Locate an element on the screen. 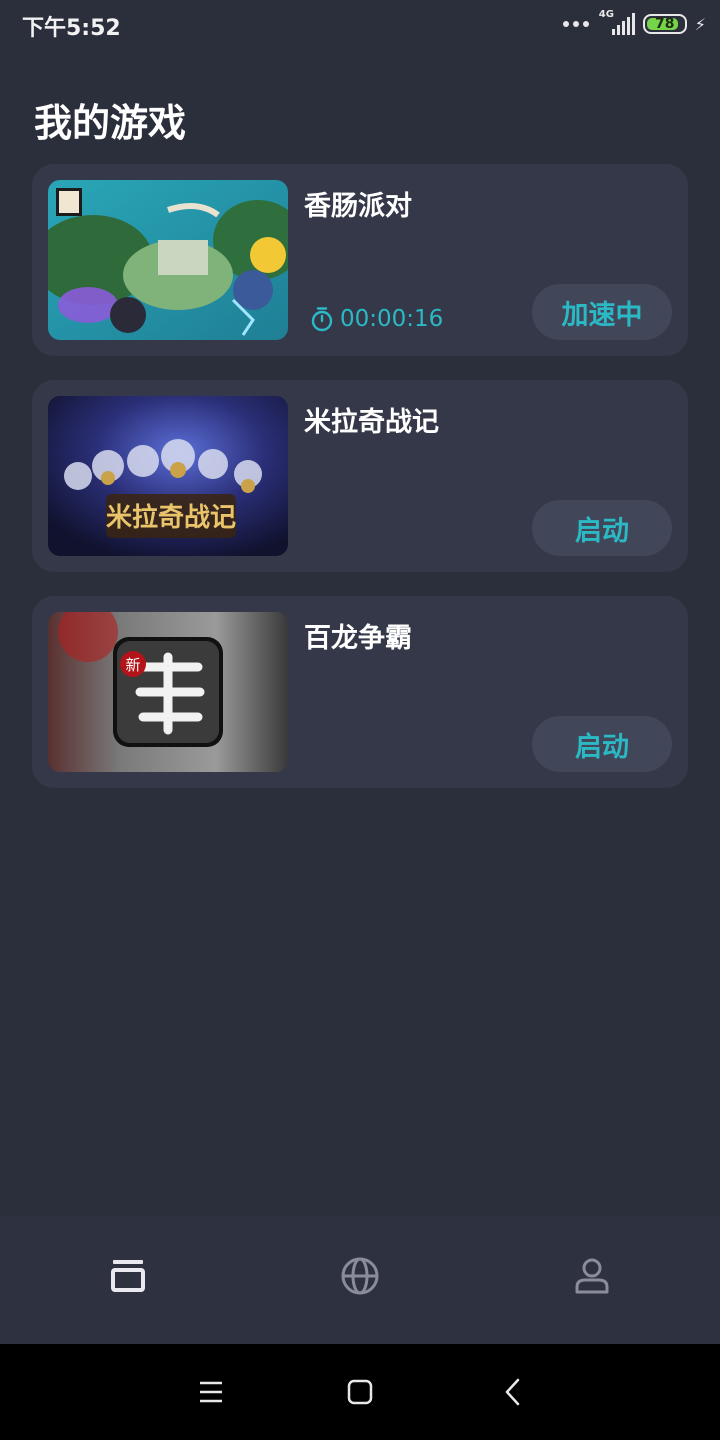 The width and height of the screenshot is (720, 1440). acceleration-timer: 00:00:16 is located at coordinates (376, 319).